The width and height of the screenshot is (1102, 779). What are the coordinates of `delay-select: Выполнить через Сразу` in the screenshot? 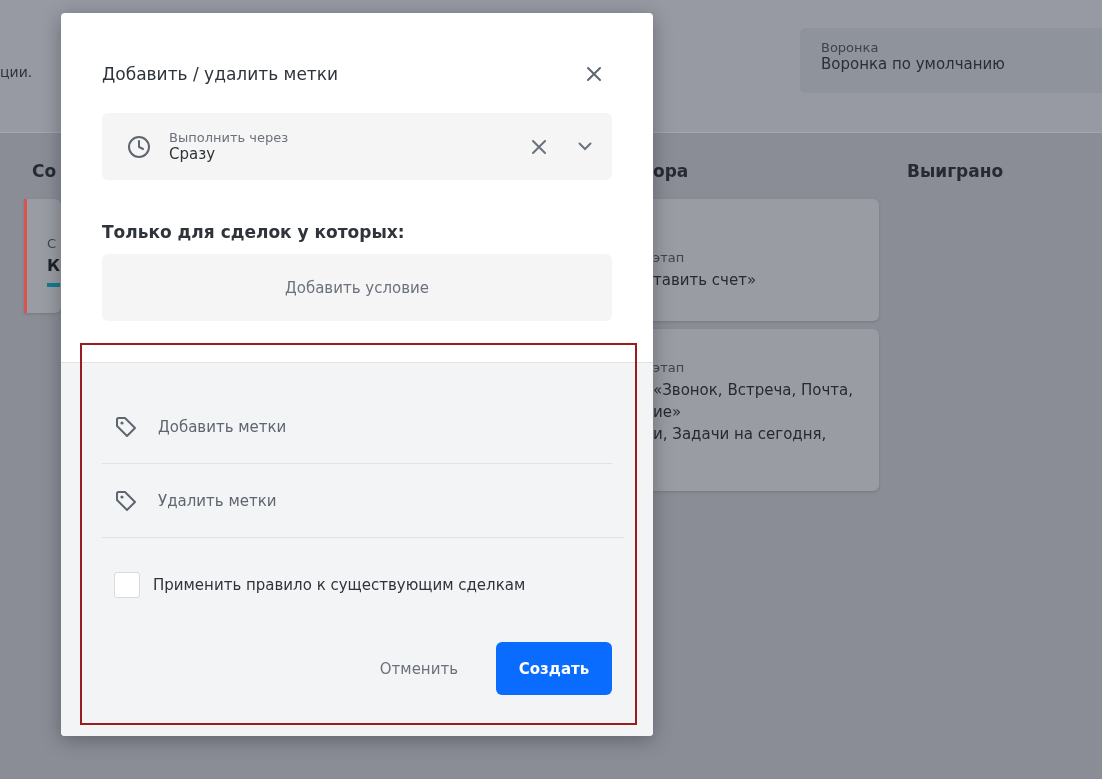 It's located at (357, 146).